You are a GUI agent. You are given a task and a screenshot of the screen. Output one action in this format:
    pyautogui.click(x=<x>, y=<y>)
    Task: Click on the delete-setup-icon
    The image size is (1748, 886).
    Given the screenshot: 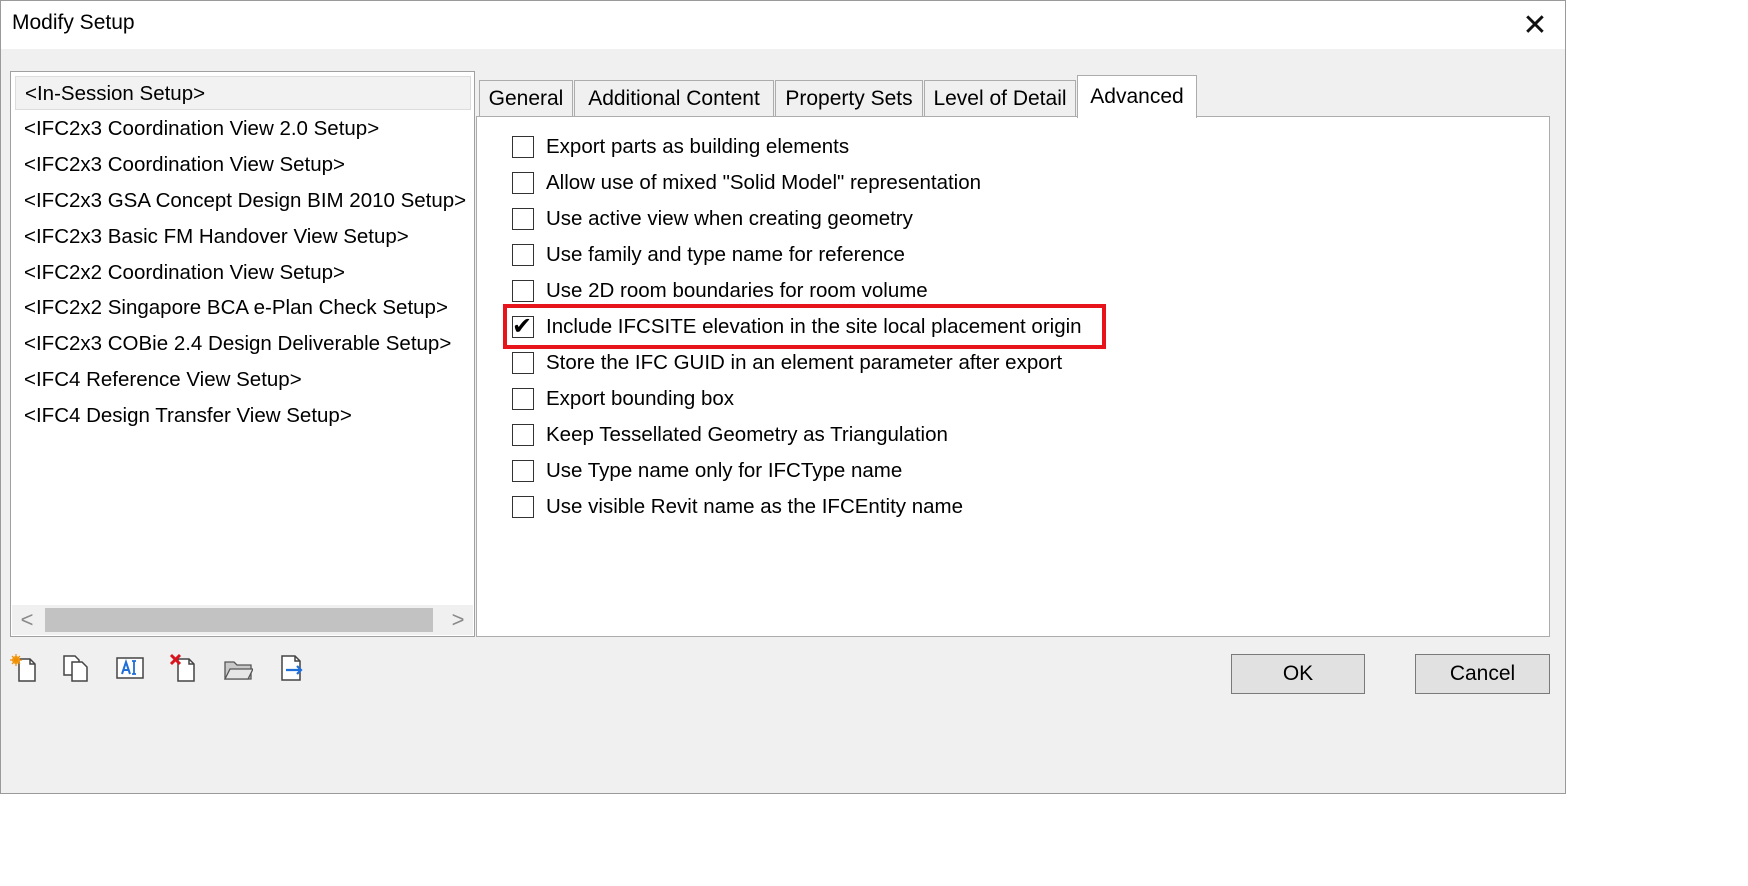 What is the action you would take?
    pyautogui.click(x=184, y=668)
    